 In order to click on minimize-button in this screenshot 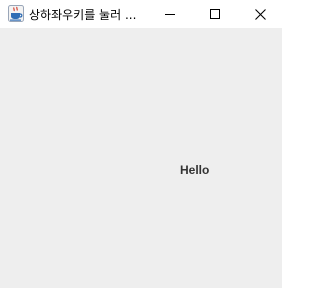, I will do `click(170, 14)`.